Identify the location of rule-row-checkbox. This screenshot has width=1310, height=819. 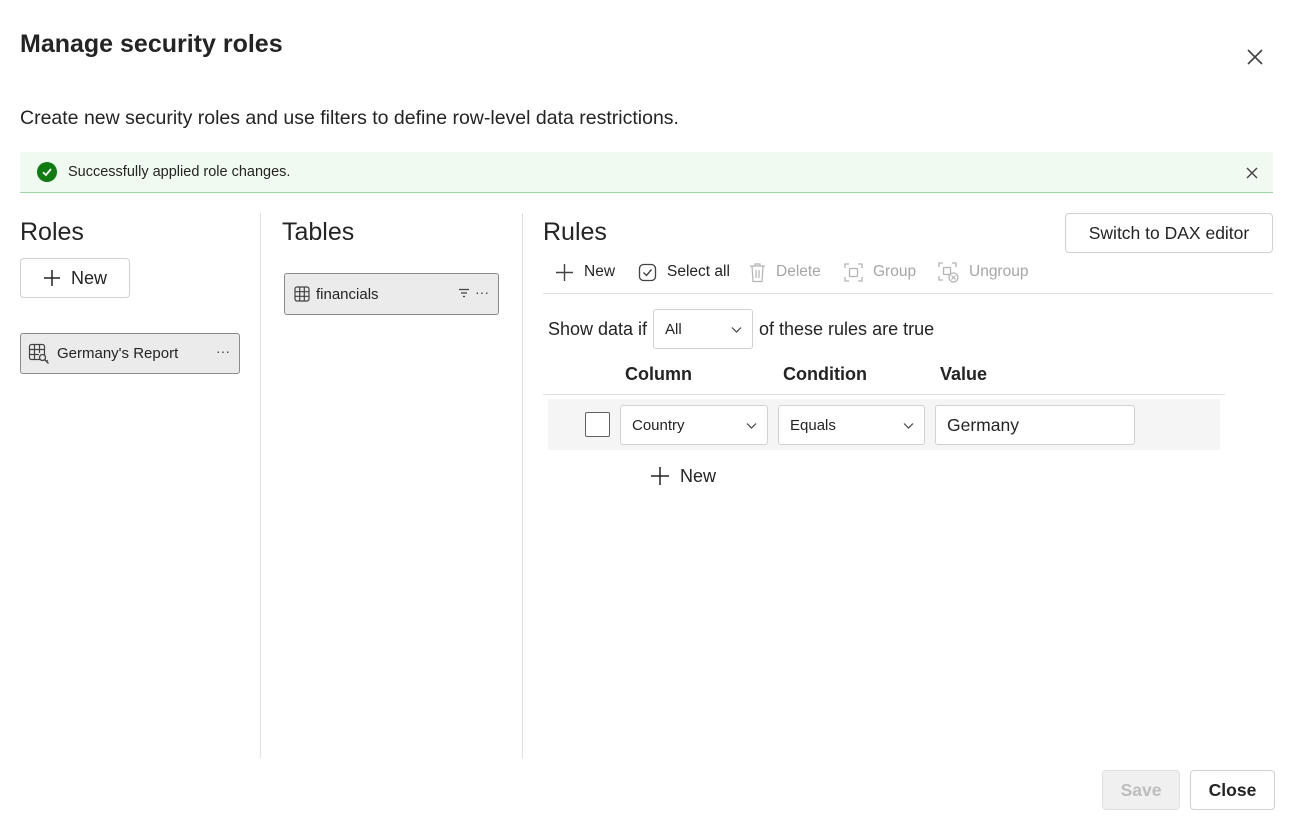
(597, 424).